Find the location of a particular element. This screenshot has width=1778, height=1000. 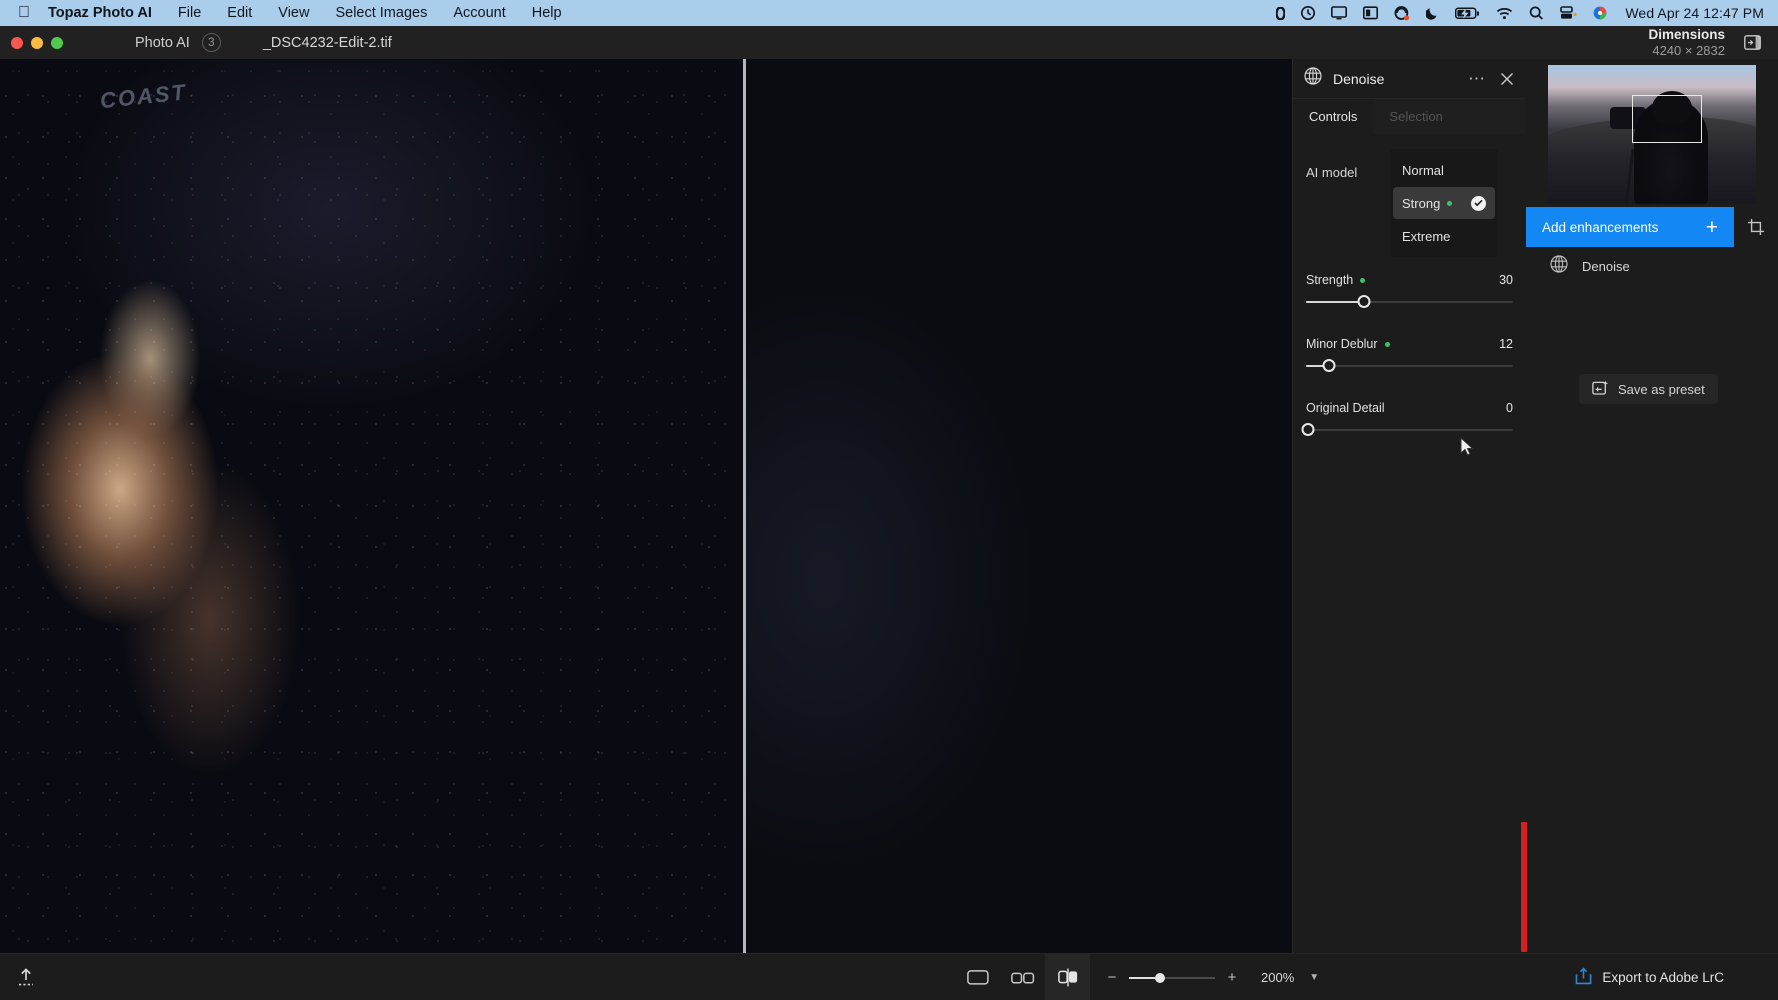

ai-model-option-strong: Strong is located at coordinates (1444, 203).